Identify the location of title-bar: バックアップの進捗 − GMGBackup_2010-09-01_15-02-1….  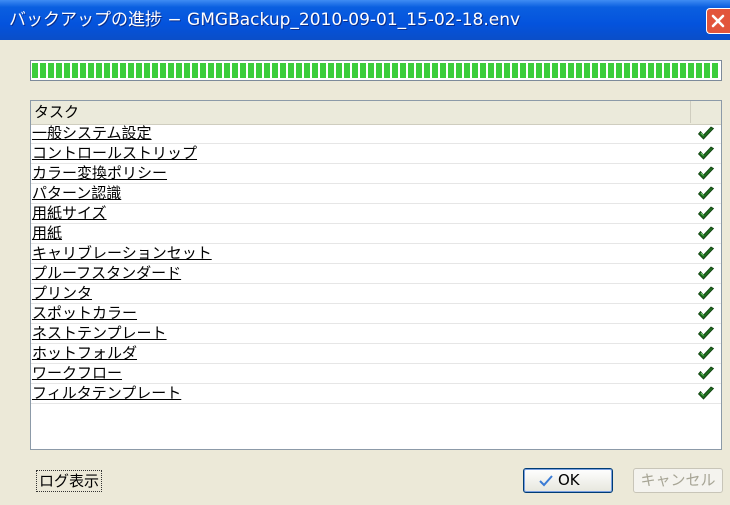
(365, 20).